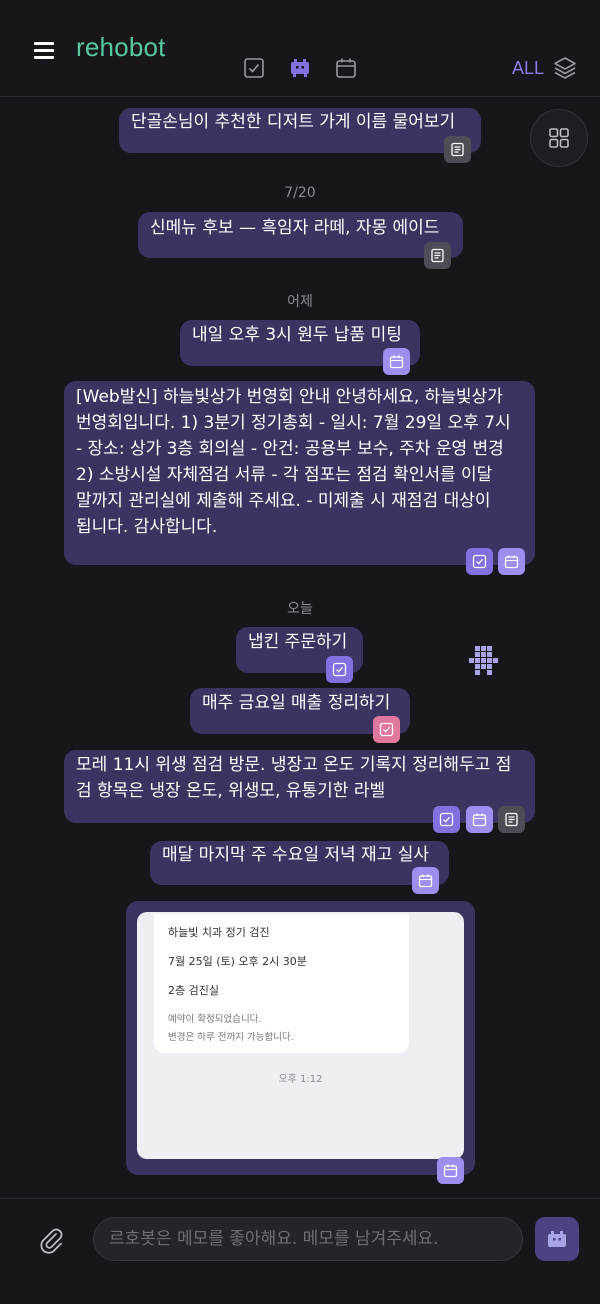  Describe the element at coordinates (215, 1019) in the screenshot. I see `appointment-note: 예약이 확정되었습니다.` at that location.